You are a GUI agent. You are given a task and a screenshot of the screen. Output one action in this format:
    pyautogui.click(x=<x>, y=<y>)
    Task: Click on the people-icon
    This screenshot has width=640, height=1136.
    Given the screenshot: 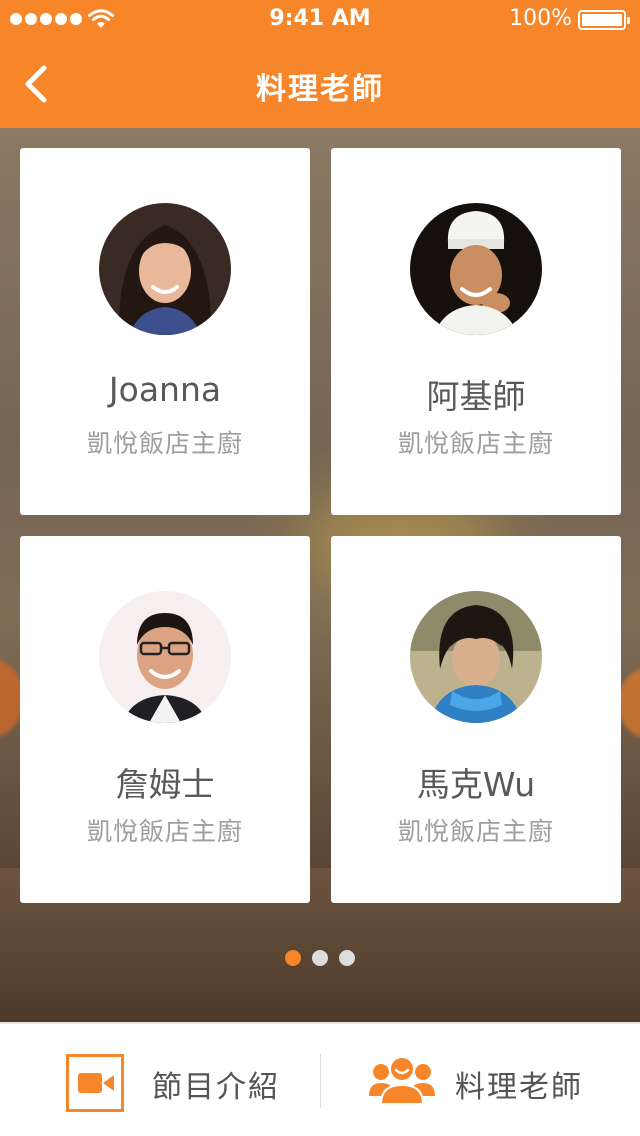 What is the action you would take?
    pyautogui.click(x=402, y=1080)
    